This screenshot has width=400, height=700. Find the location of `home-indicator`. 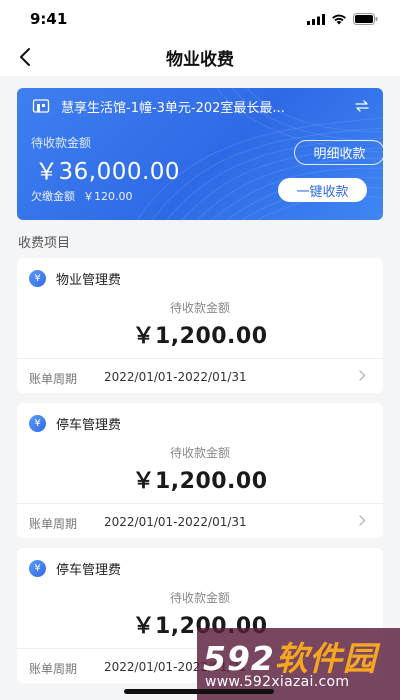

home-indicator is located at coordinates (199, 691).